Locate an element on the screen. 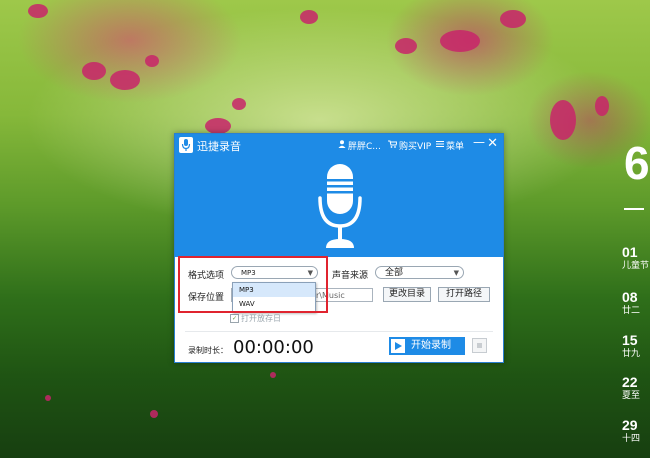 This screenshot has width=650, height=458. recording-timer: 00:00:00 is located at coordinates (273, 347).